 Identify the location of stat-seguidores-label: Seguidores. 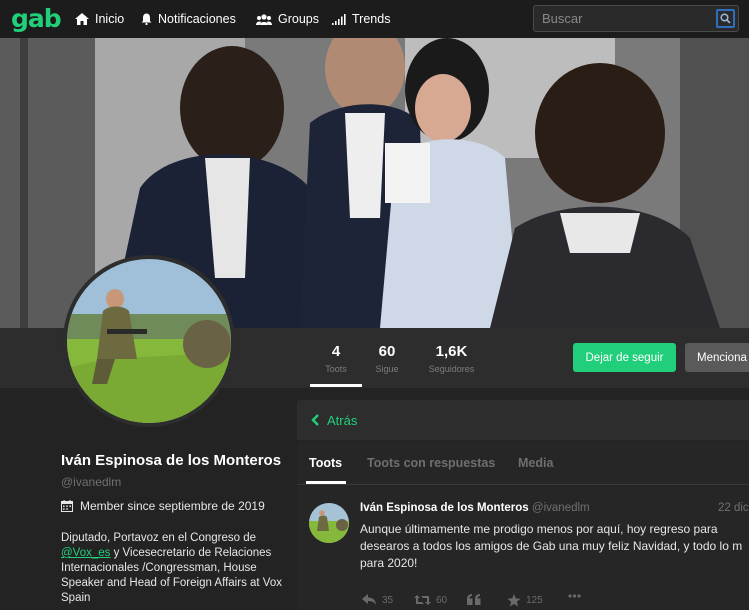
(451, 369).